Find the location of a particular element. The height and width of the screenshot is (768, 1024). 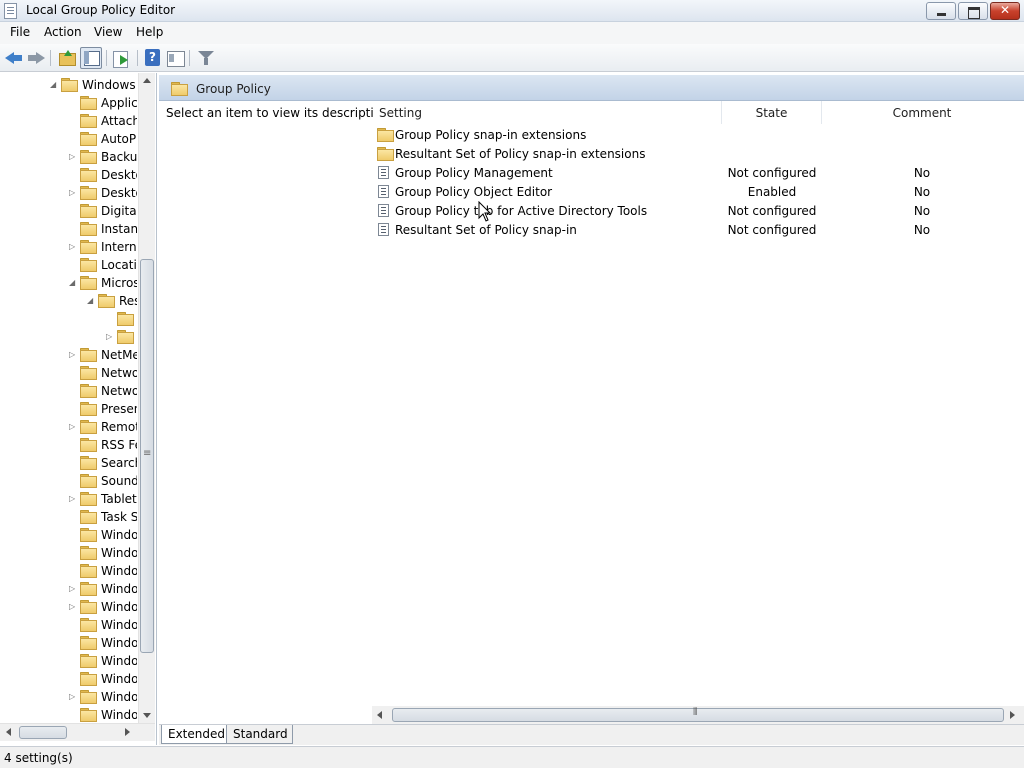

properties-icon is located at coordinates (175, 58).